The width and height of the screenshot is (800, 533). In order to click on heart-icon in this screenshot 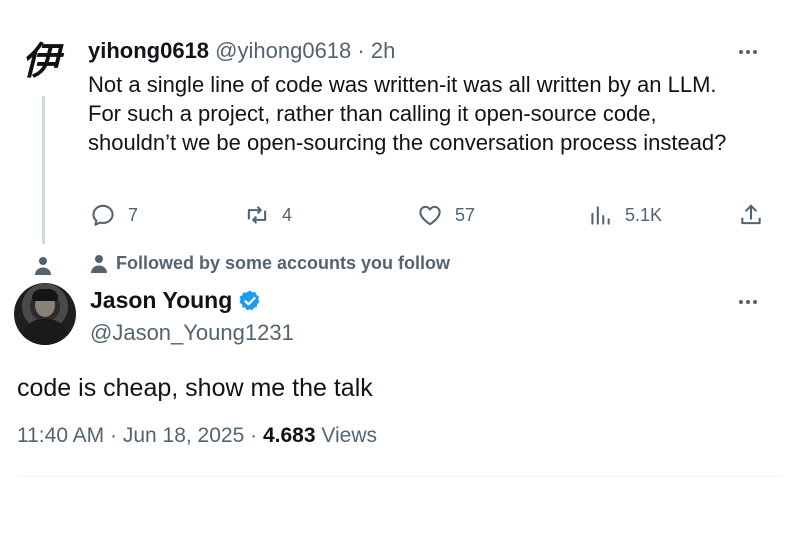, I will do `click(430, 215)`.